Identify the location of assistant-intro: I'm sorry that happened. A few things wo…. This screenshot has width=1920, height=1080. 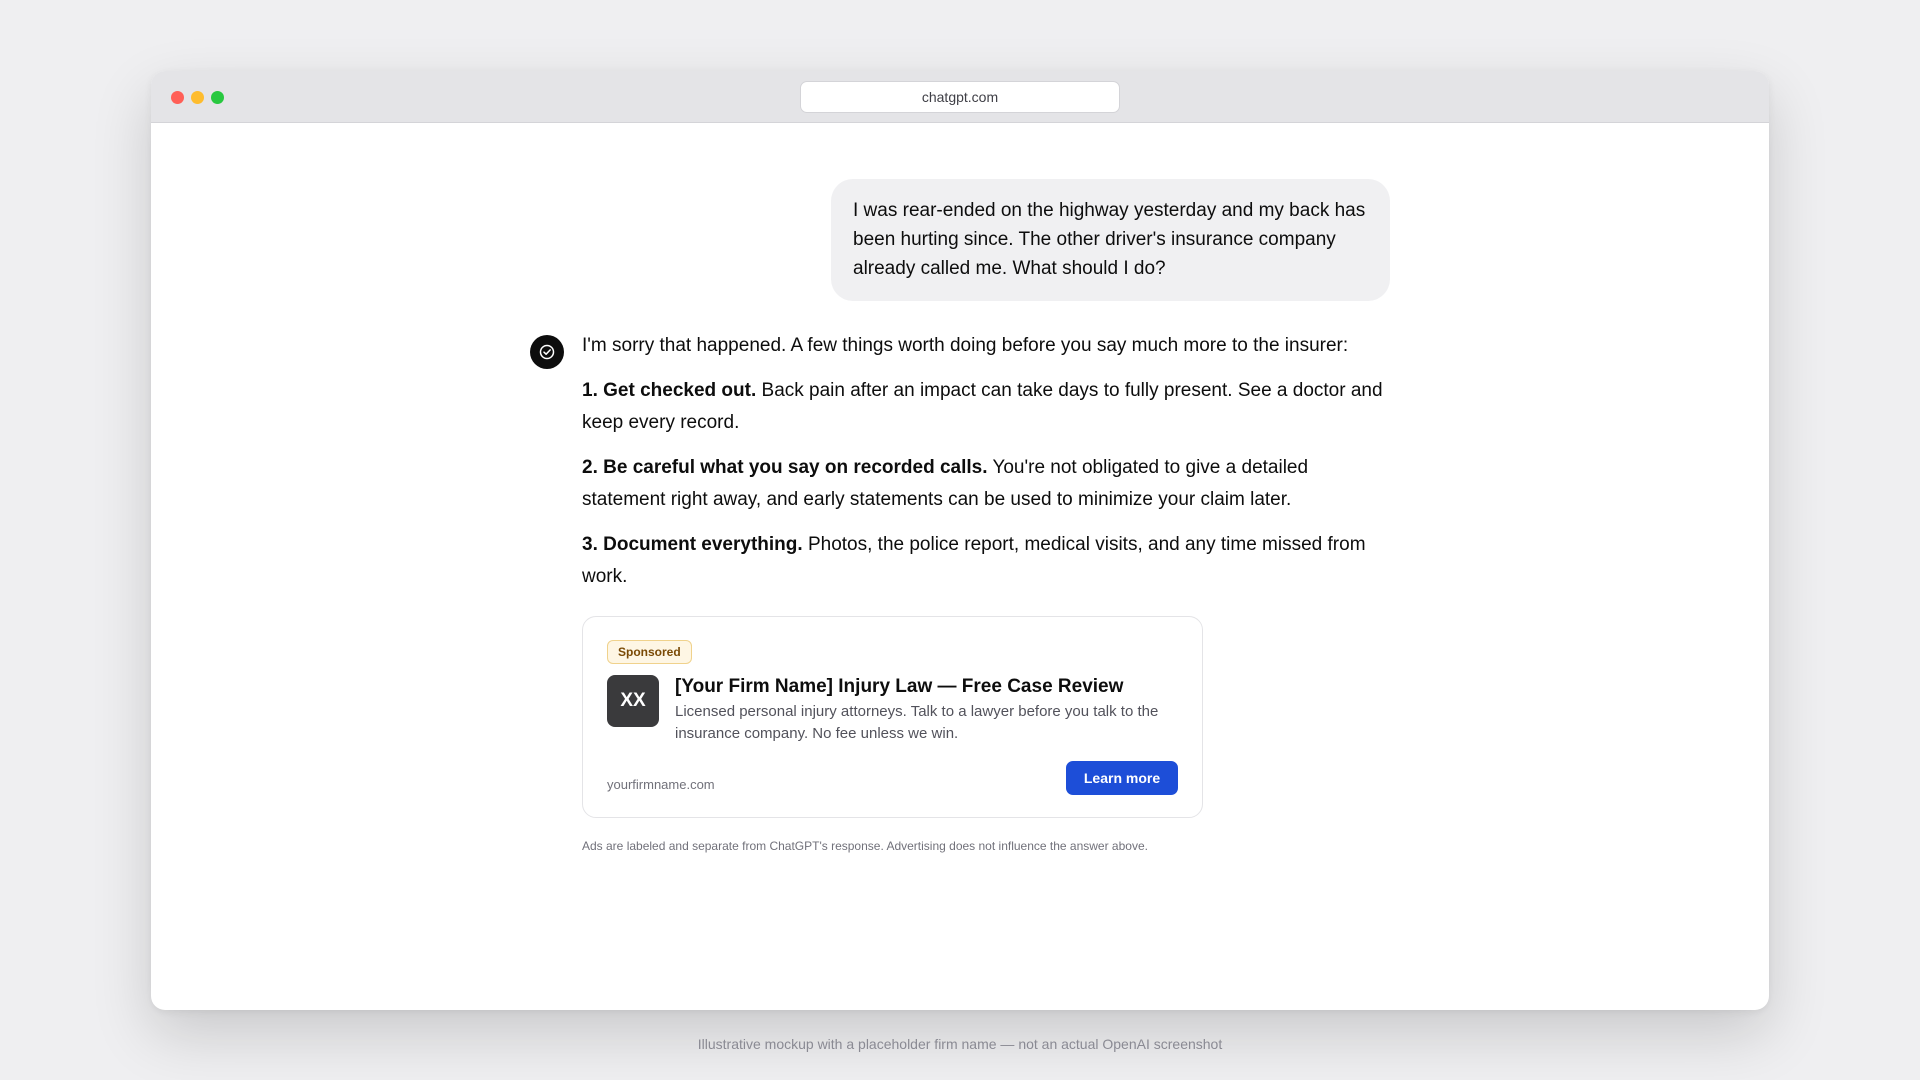
(965, 345).